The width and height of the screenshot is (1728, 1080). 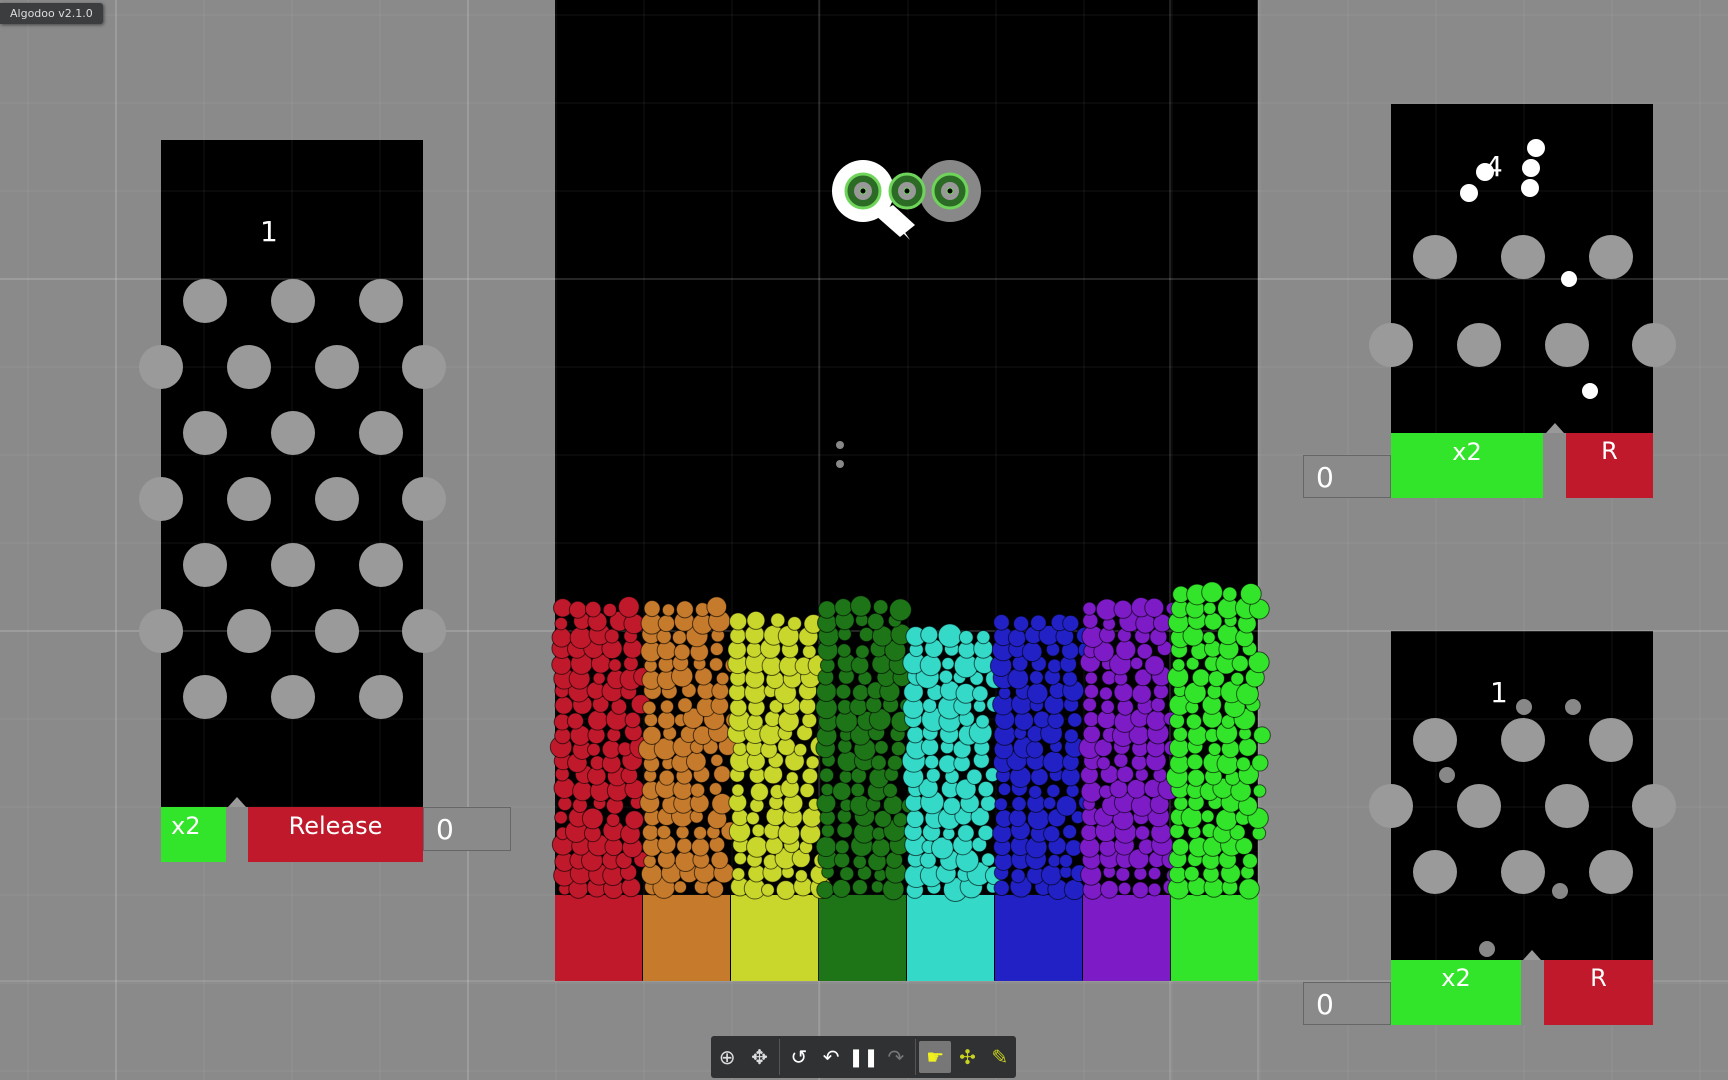 What do you see at coordinates (1000, 1057) in the screenshot?
I see `sketch-tool-icon: ✎` at bounding box center [1000, 1057].